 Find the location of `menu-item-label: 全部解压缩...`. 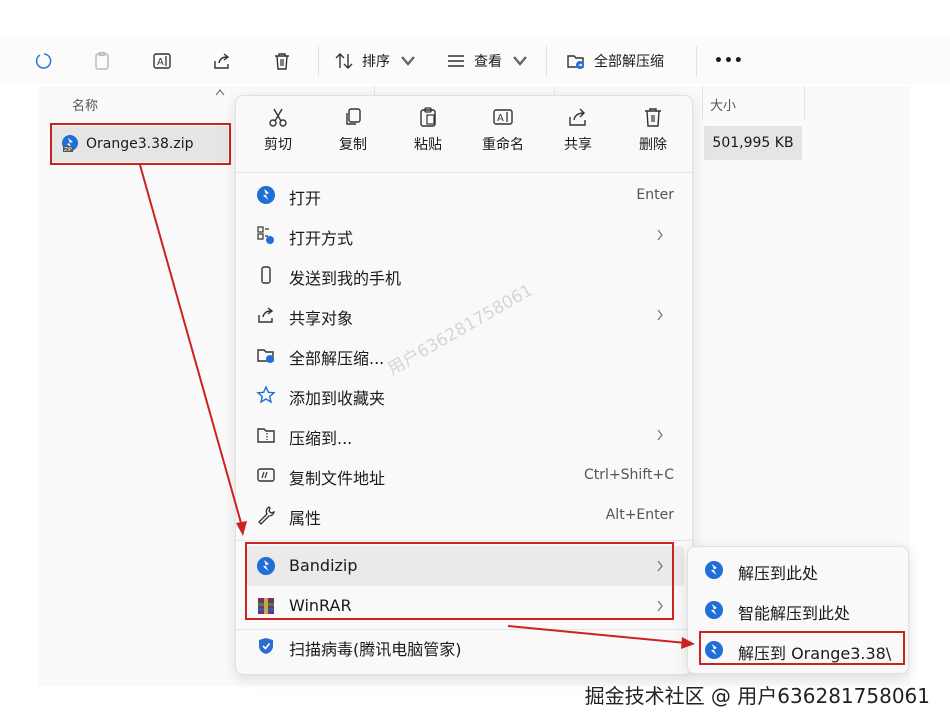

menu-item-label: 全部解压缩... is located at coordinates (337, 358).